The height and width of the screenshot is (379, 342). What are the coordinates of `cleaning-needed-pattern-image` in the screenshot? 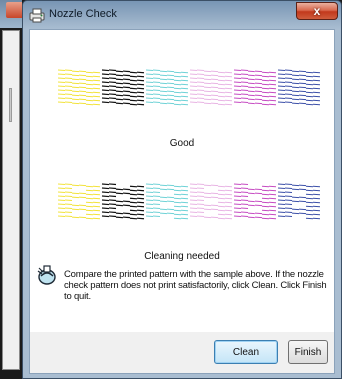 It's located at (189, 201).